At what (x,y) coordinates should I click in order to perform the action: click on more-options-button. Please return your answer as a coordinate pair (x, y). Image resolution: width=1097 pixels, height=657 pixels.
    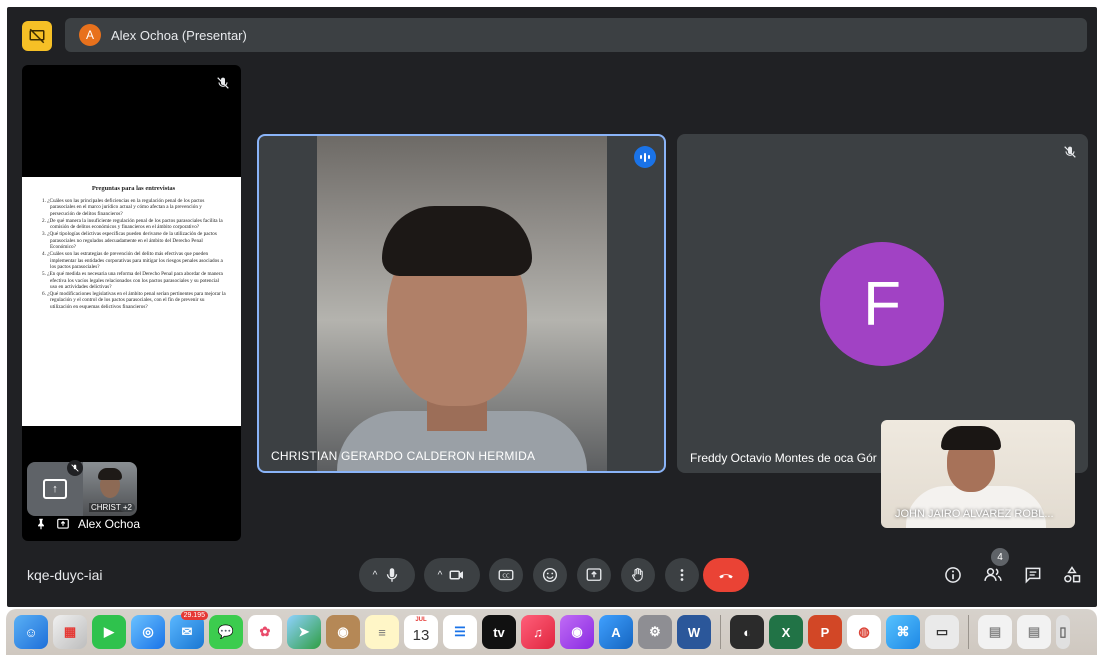
    Looking at the image, I should click on (682, 575).